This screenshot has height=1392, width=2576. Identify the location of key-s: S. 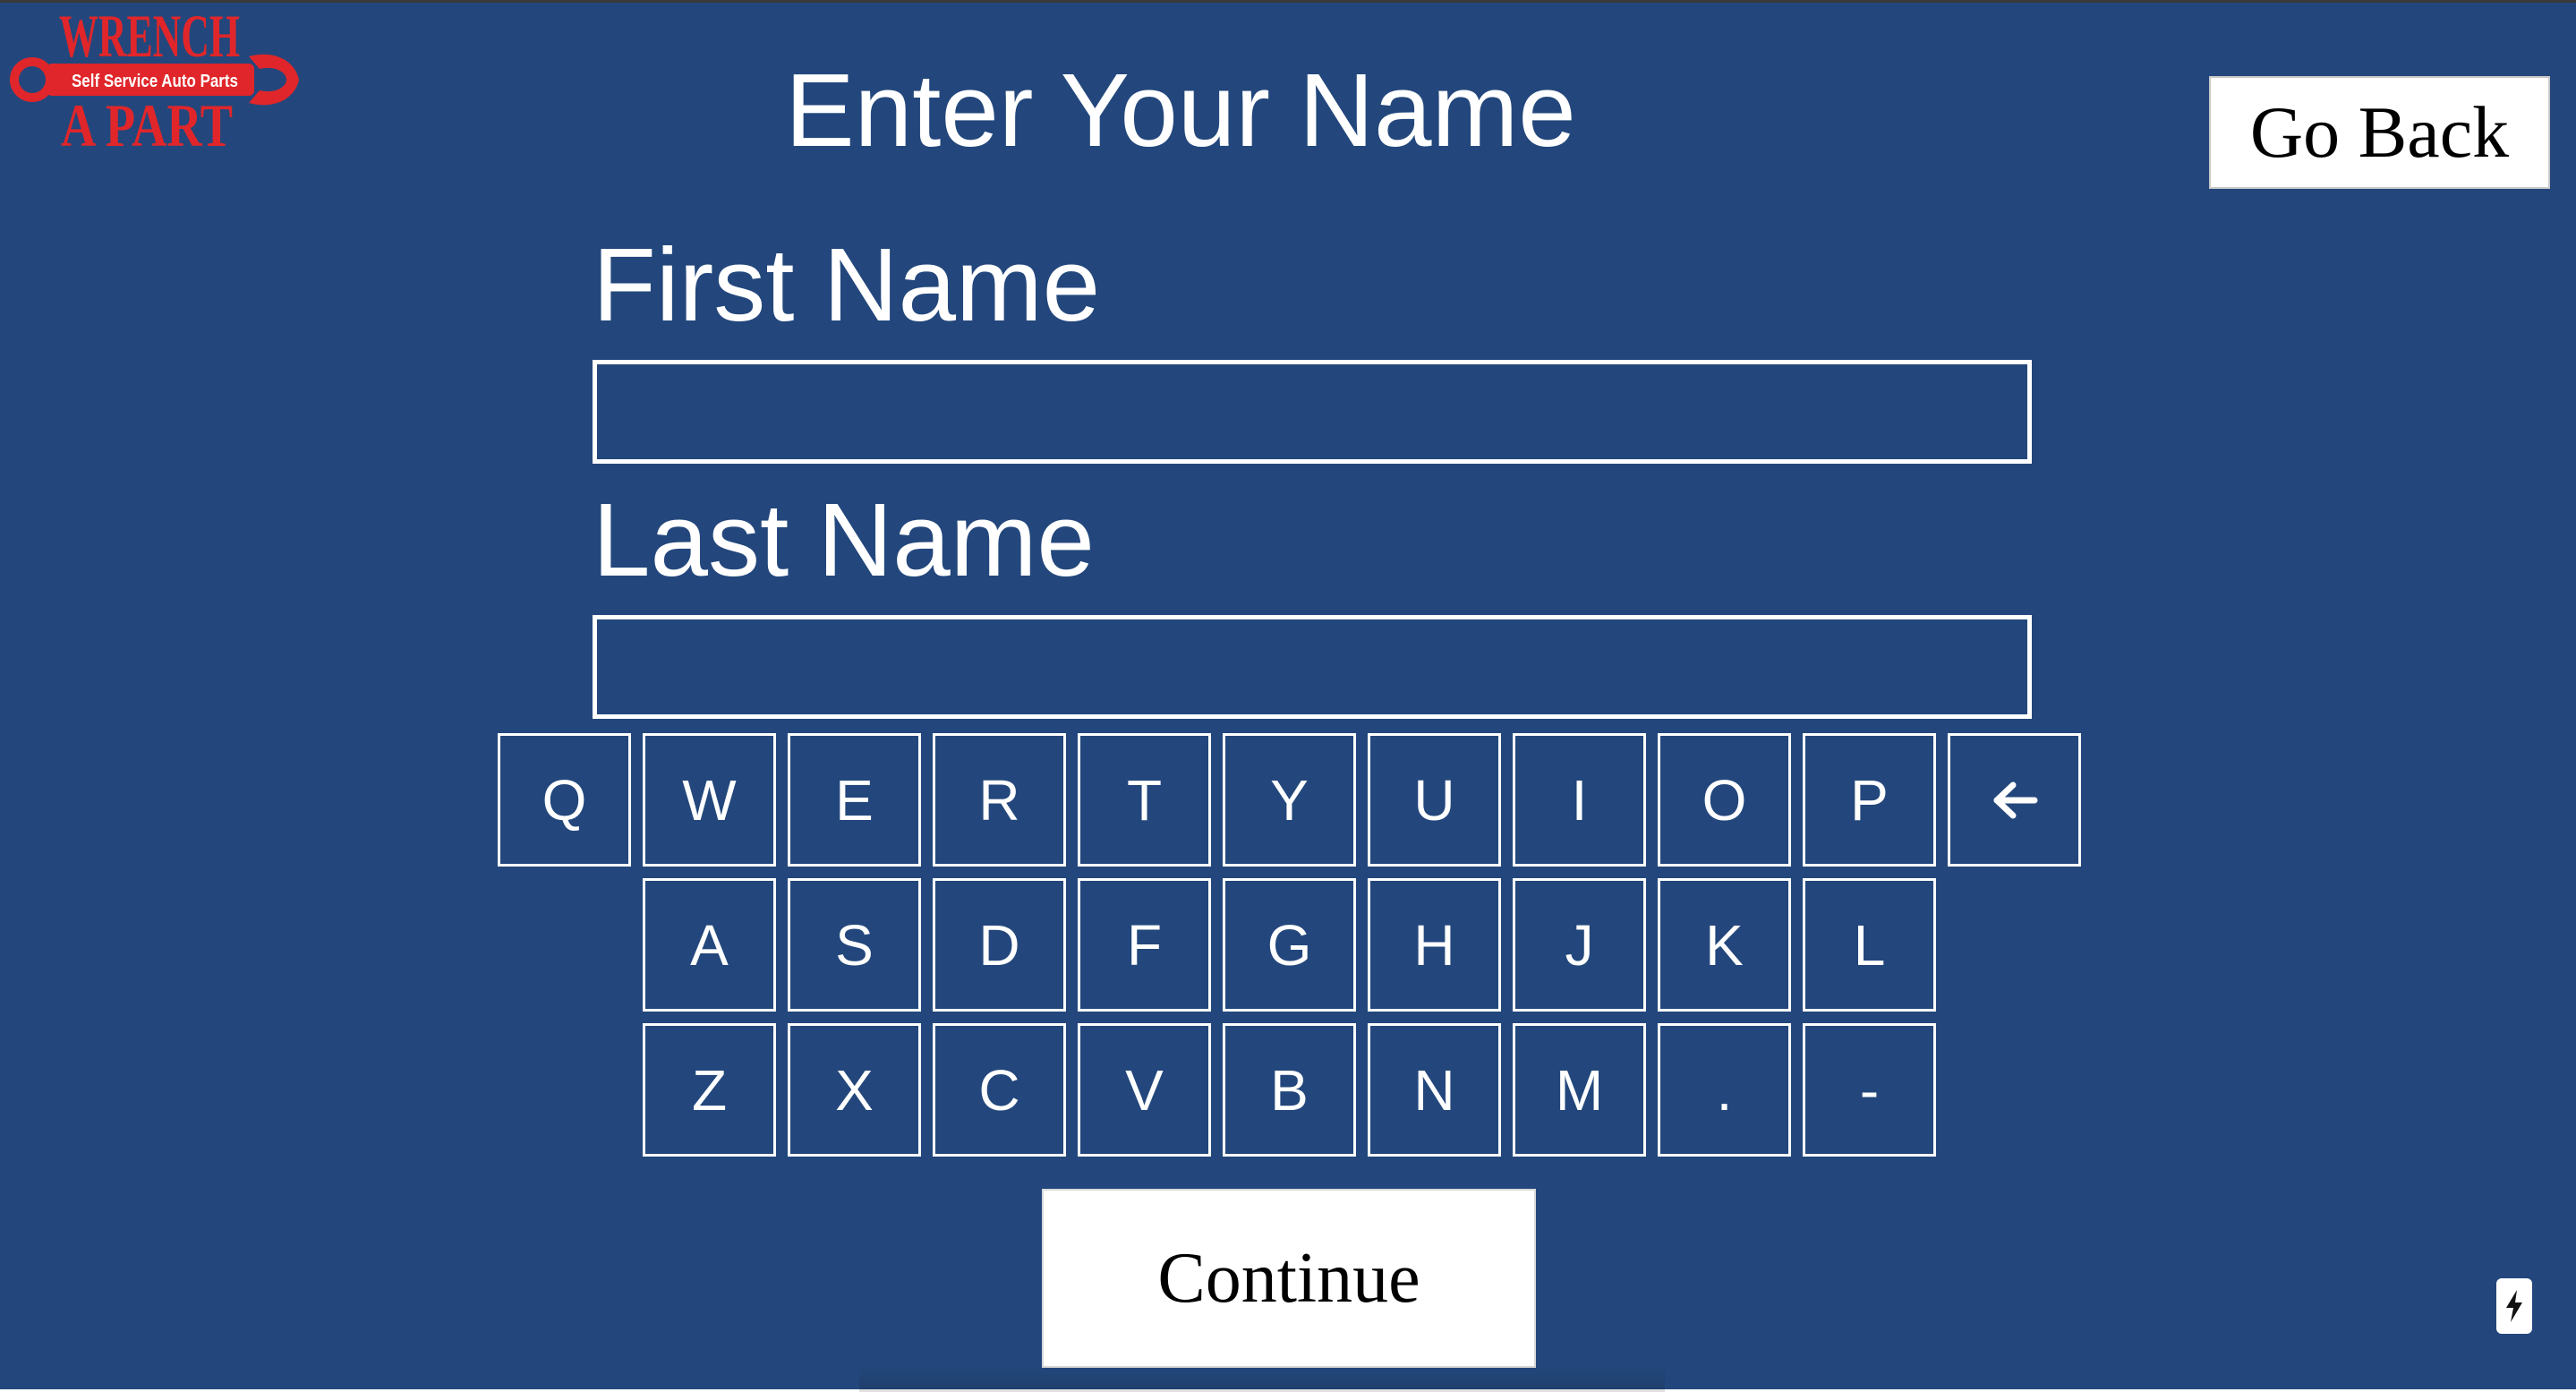
(854, 945).